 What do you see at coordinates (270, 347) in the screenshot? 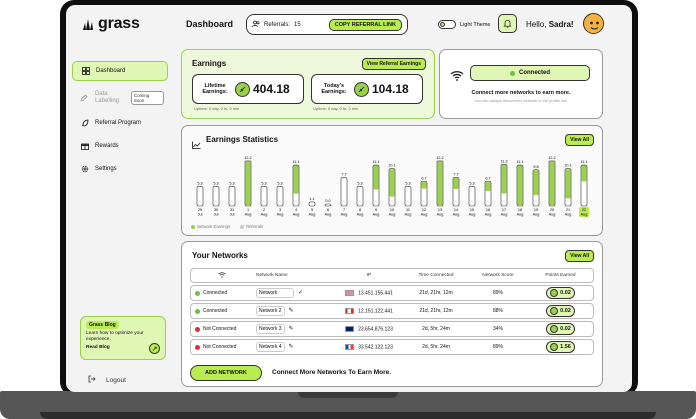
I see `network-name-input: Network 4` at bounding box center [270, 347].